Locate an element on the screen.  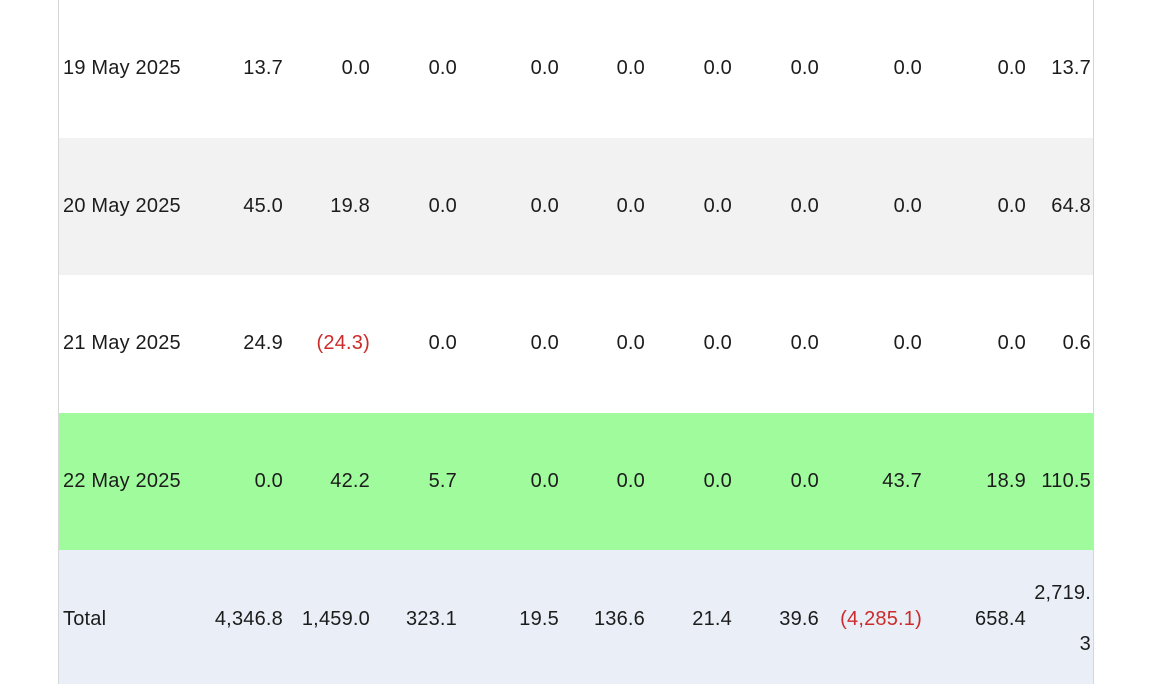
row-date-cell: 20 May 2025 is located at coordinates (122, 206).